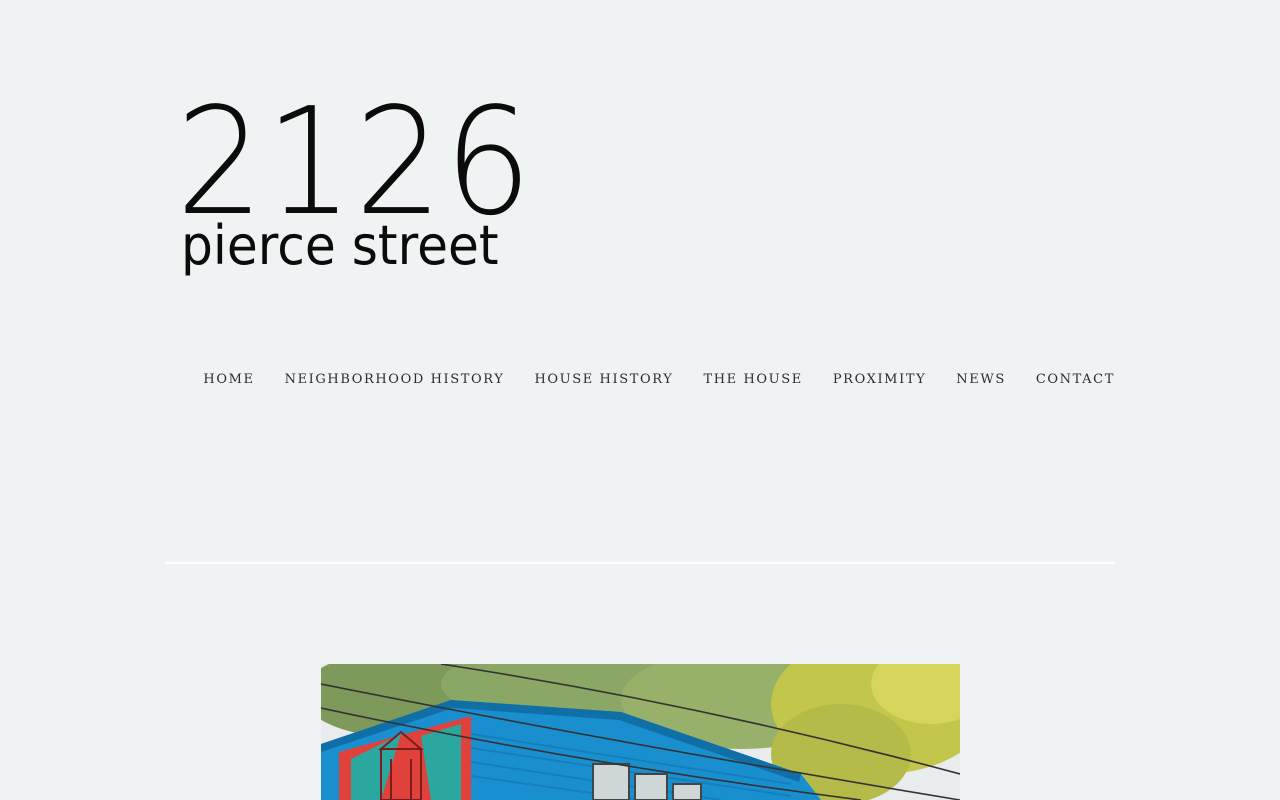  I want to click on nav-item-news: NEWS, so click(981, 379).